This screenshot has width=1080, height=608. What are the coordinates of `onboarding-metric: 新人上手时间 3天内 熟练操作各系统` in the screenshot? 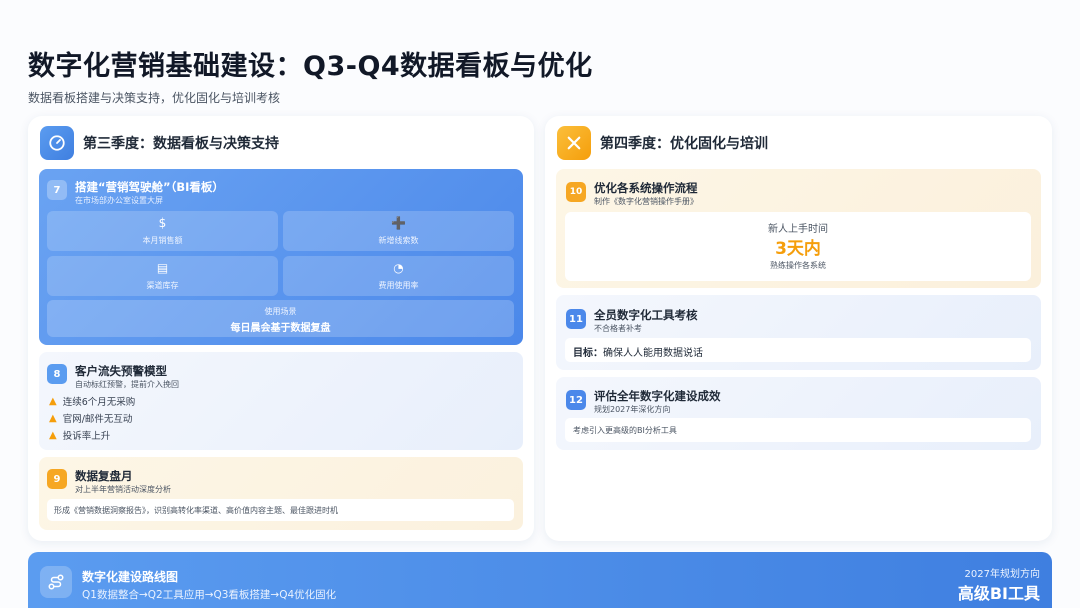 It's located at (798, 246).